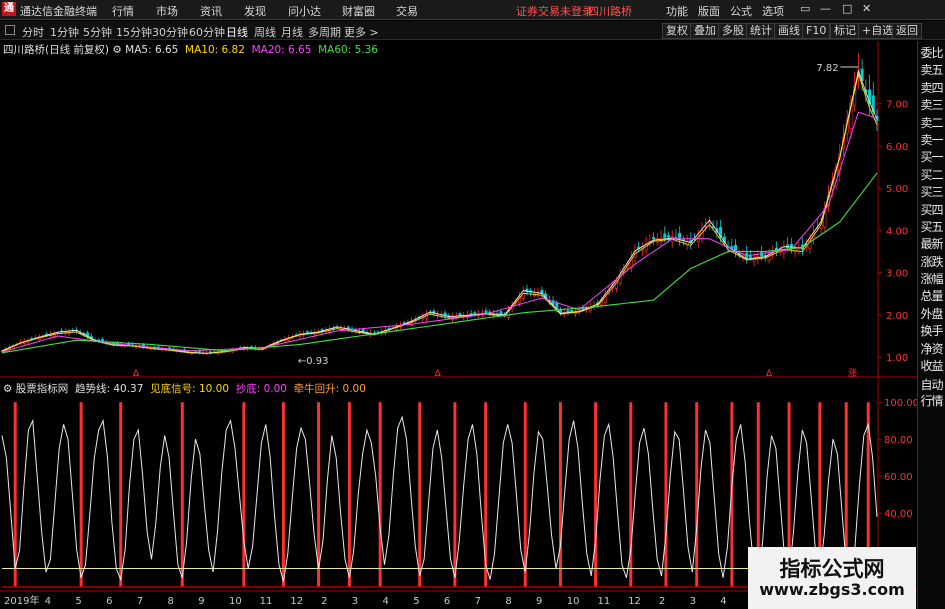  What do you see at coordinates (705, 31) in the screenshot?
I see `overlay-button: 叠加` at bounding box center [705, 31].